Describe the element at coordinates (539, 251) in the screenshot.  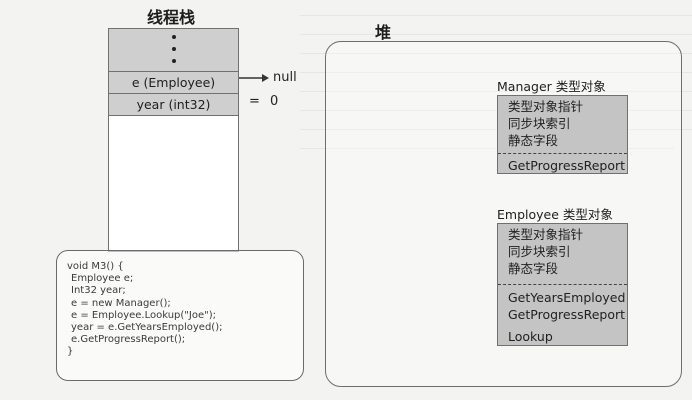
I see `employee-field: 同步块索引` at that location.